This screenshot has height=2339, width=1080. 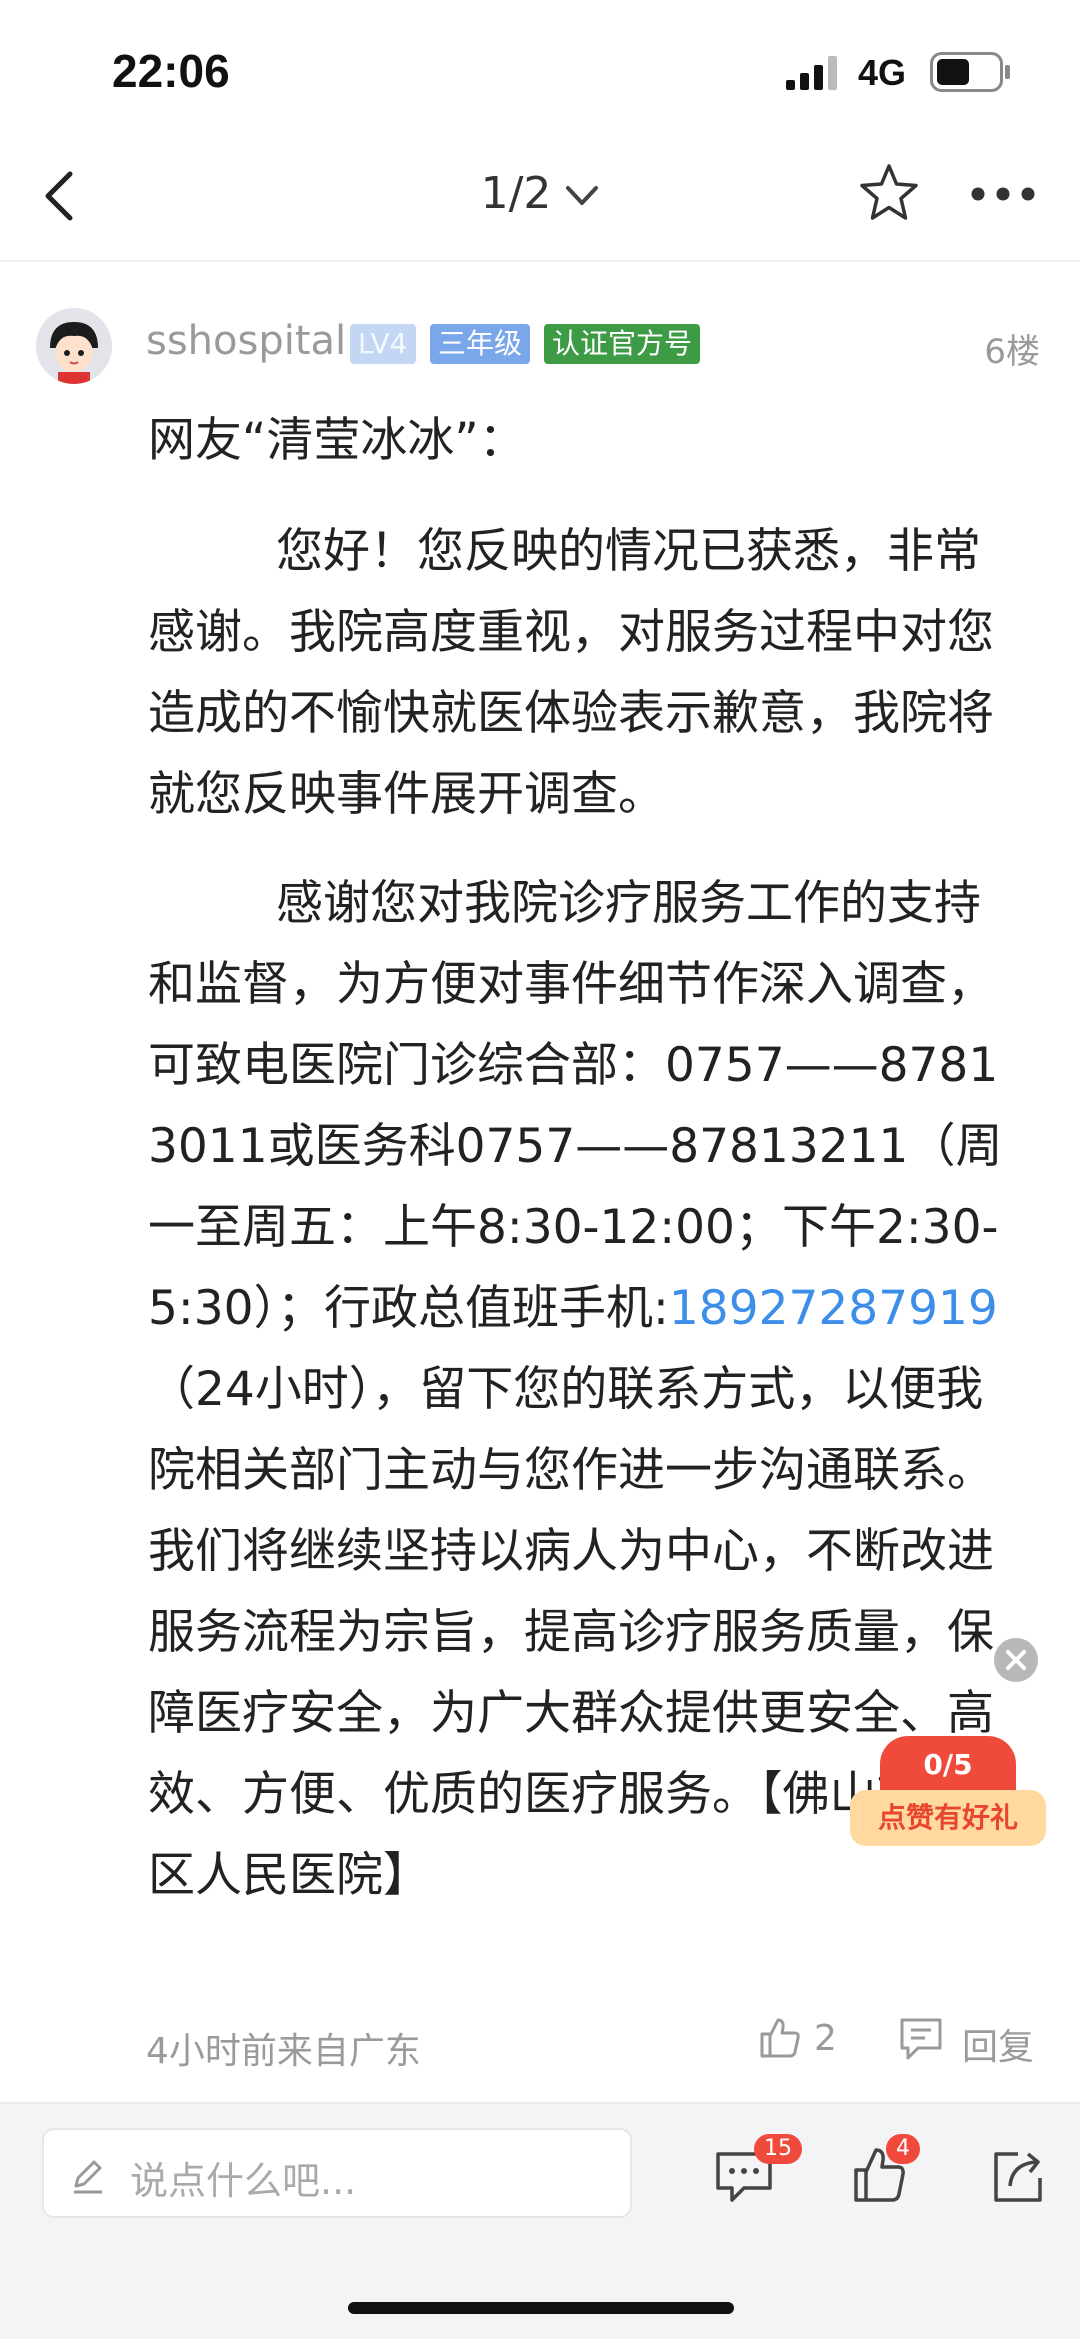 I want to click on likes-count-badge: 4, so click(x=903, y=2149).